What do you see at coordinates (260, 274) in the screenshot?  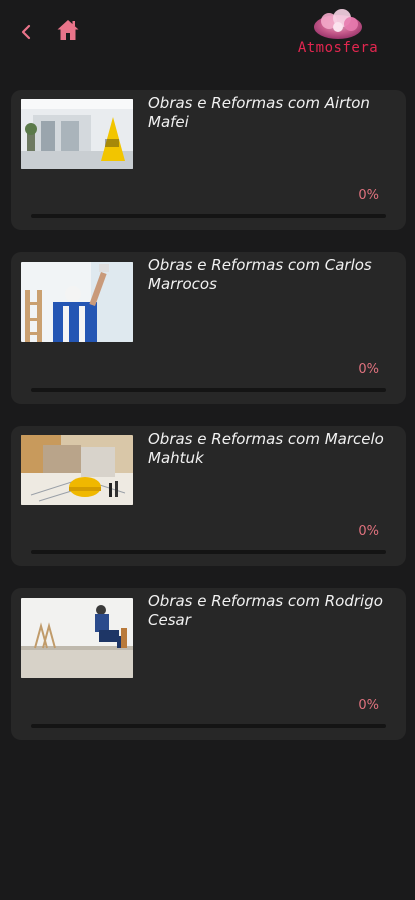 I see `course-title: Obras e Reformas com Carlos Marrocos` at bounding box center [260, 274].